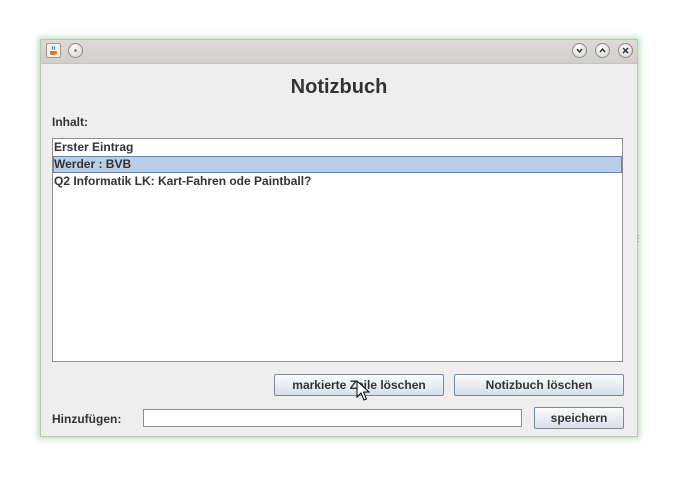 This screenshot has width=680, height=480. What do you see at coordinates (332, 418) in the screenshot?
I see `add-entry-input` at bounding box center [332, 418].